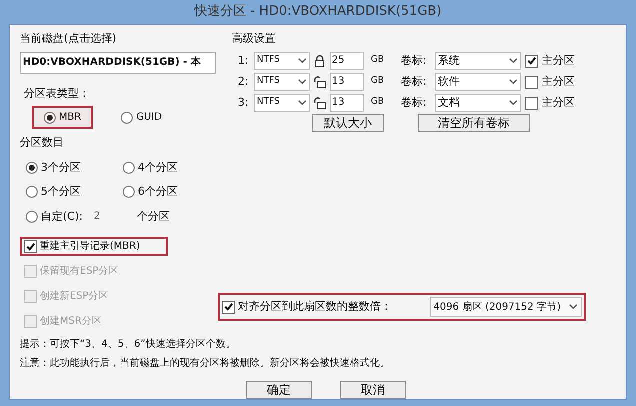 The height and width of the screenshot is (406, 636). Describe the element at coordinates (318, 12) in the screenshot. I see `window-title: 快速分区 - HD0:VBOXHARDDISK(51GB)` at that location.